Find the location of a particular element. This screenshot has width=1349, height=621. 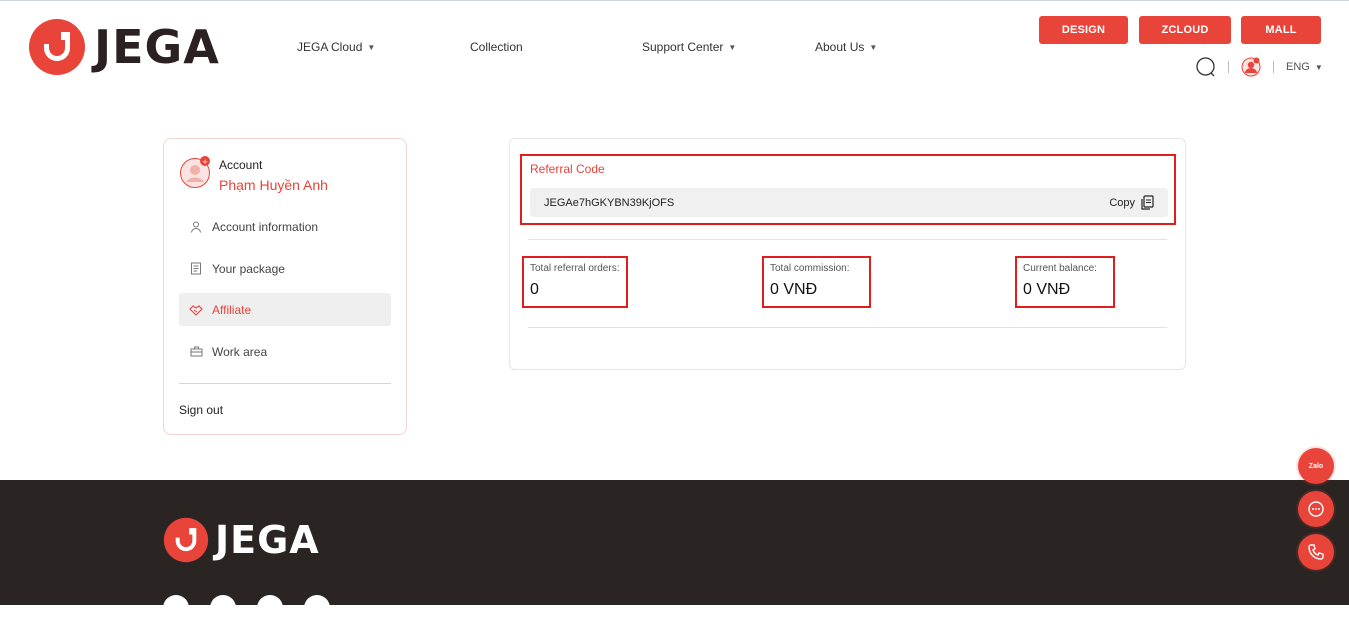

logo-text: JEGA is located at coordinates (157, 47).